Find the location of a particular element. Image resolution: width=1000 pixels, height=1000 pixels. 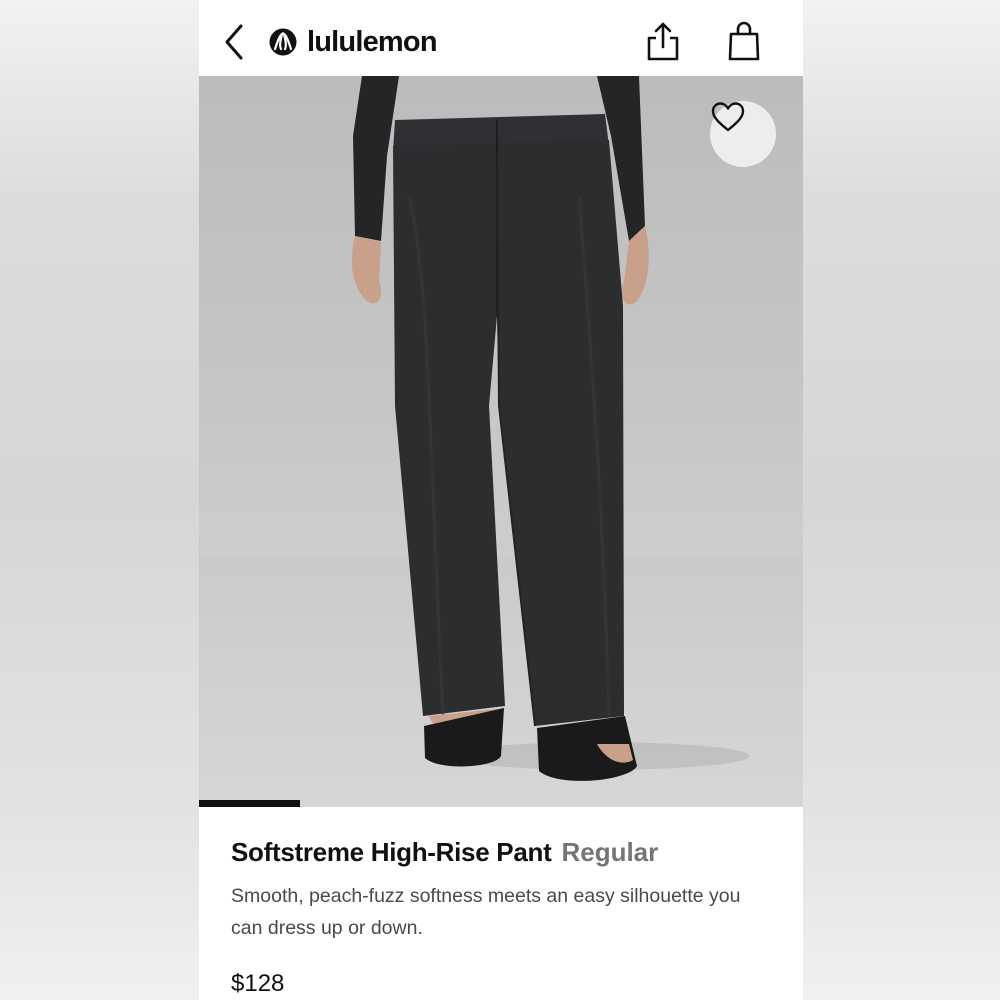

share-icon is located at coordinates (663, 41).